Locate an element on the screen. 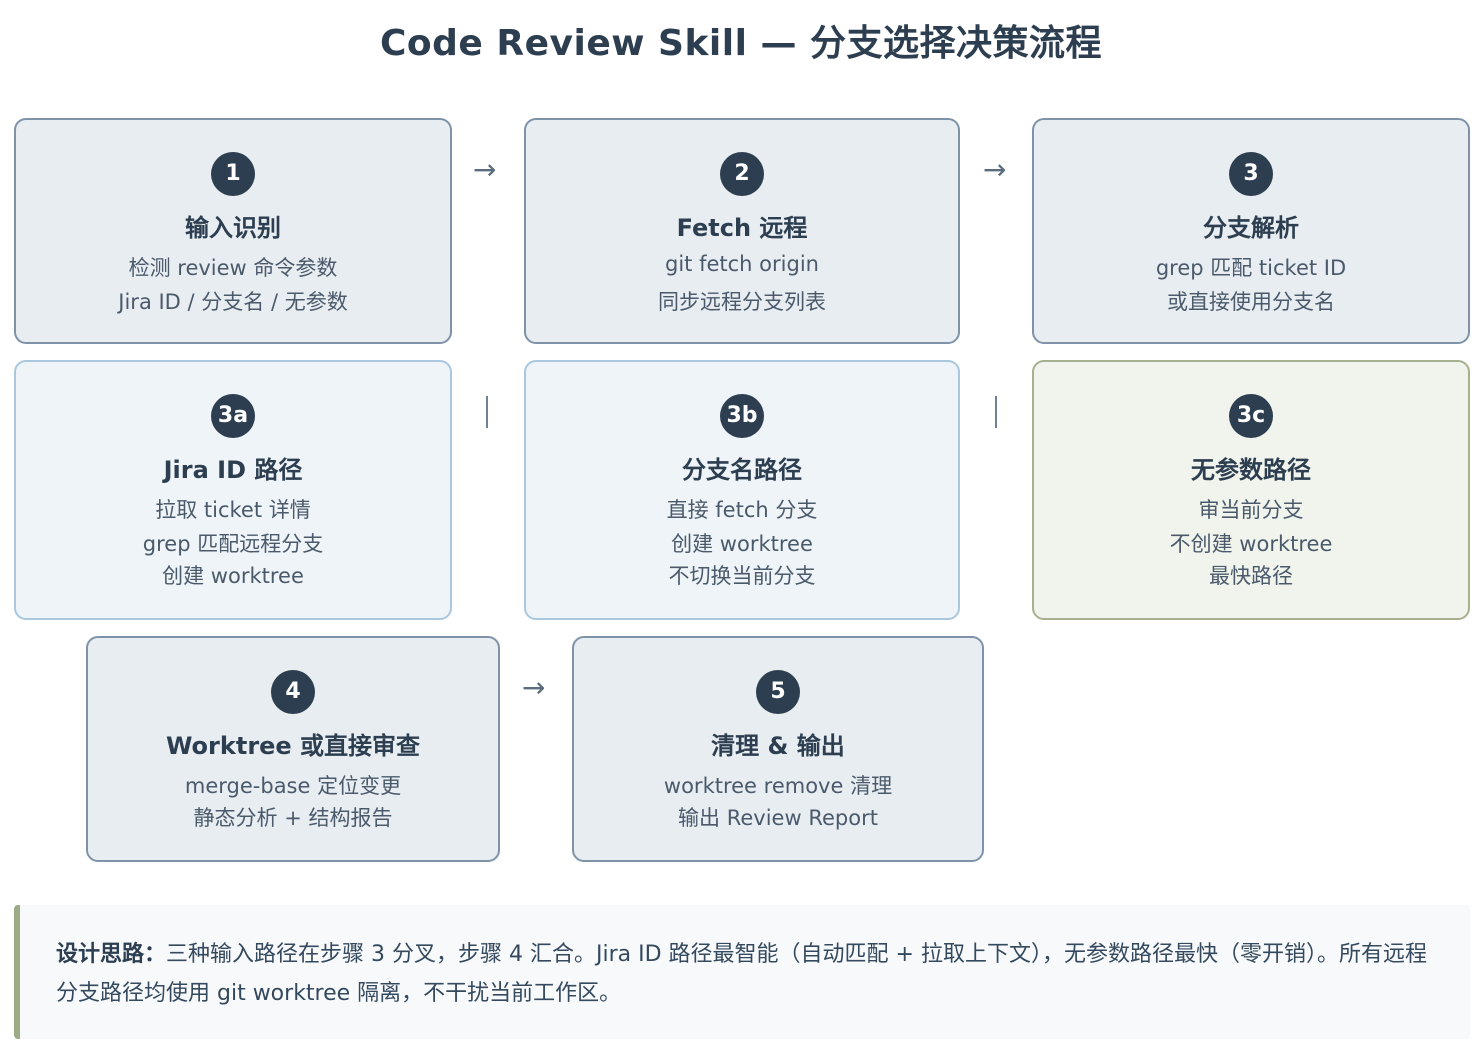  step-badge: 3a is located at coordinates (233, 416).